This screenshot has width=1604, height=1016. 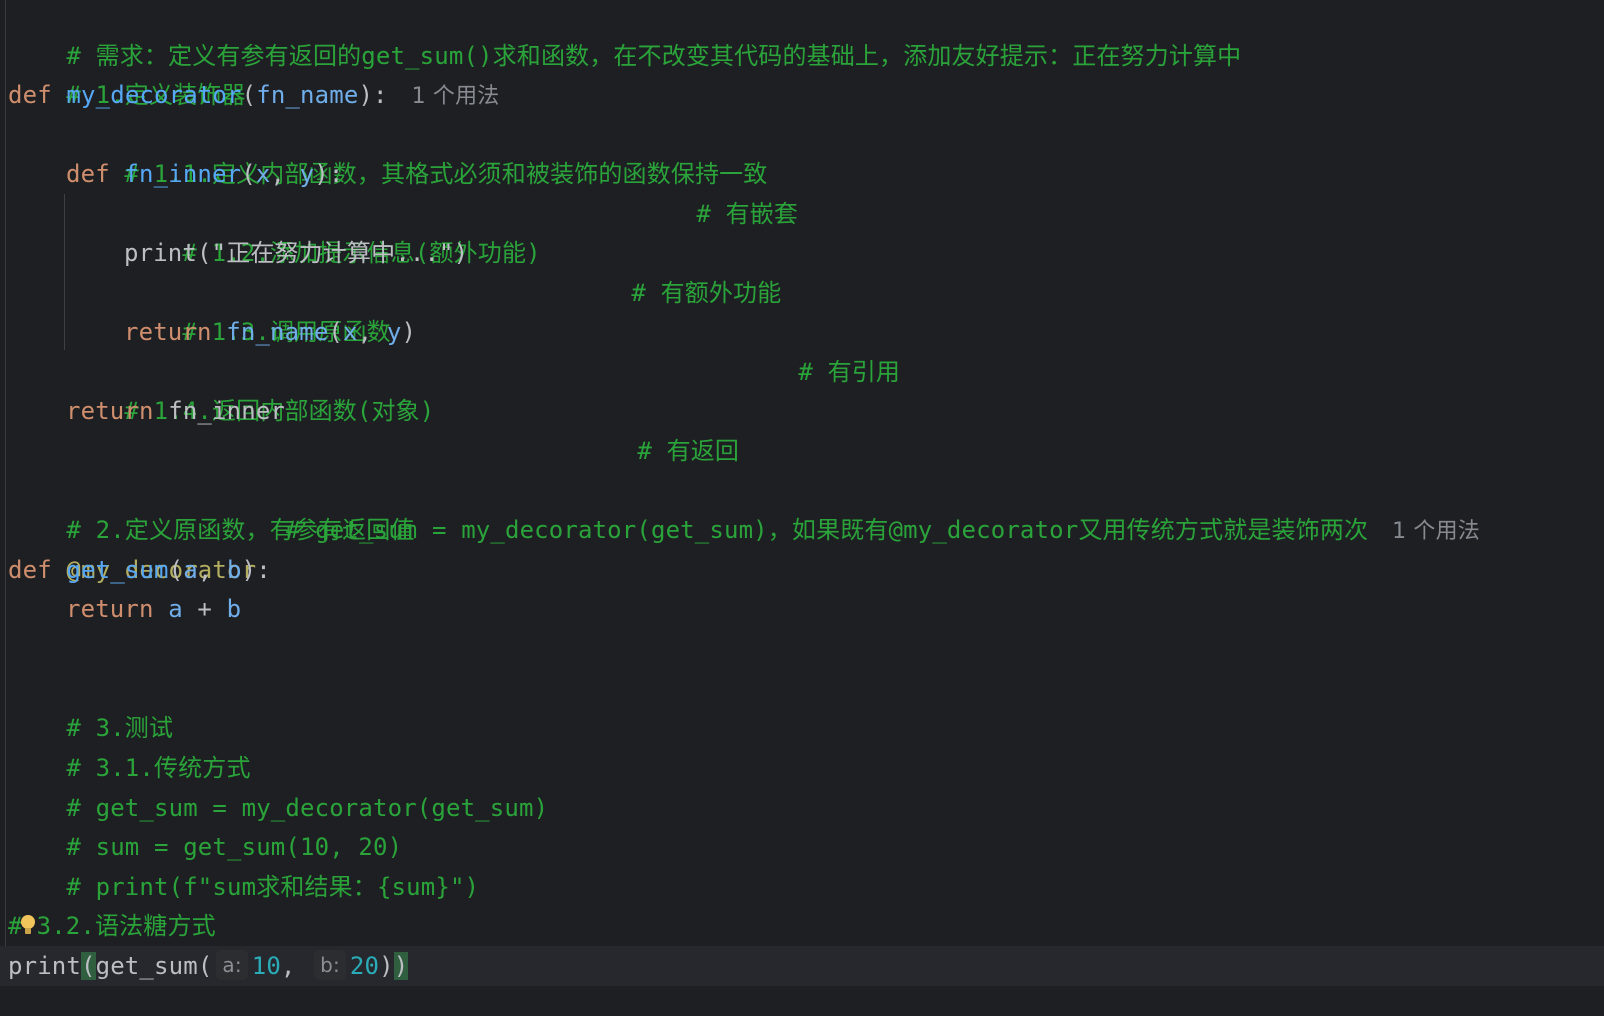 I want to click on code-line-5: def fn_inner(x, y):, so click(x=204, y=174).